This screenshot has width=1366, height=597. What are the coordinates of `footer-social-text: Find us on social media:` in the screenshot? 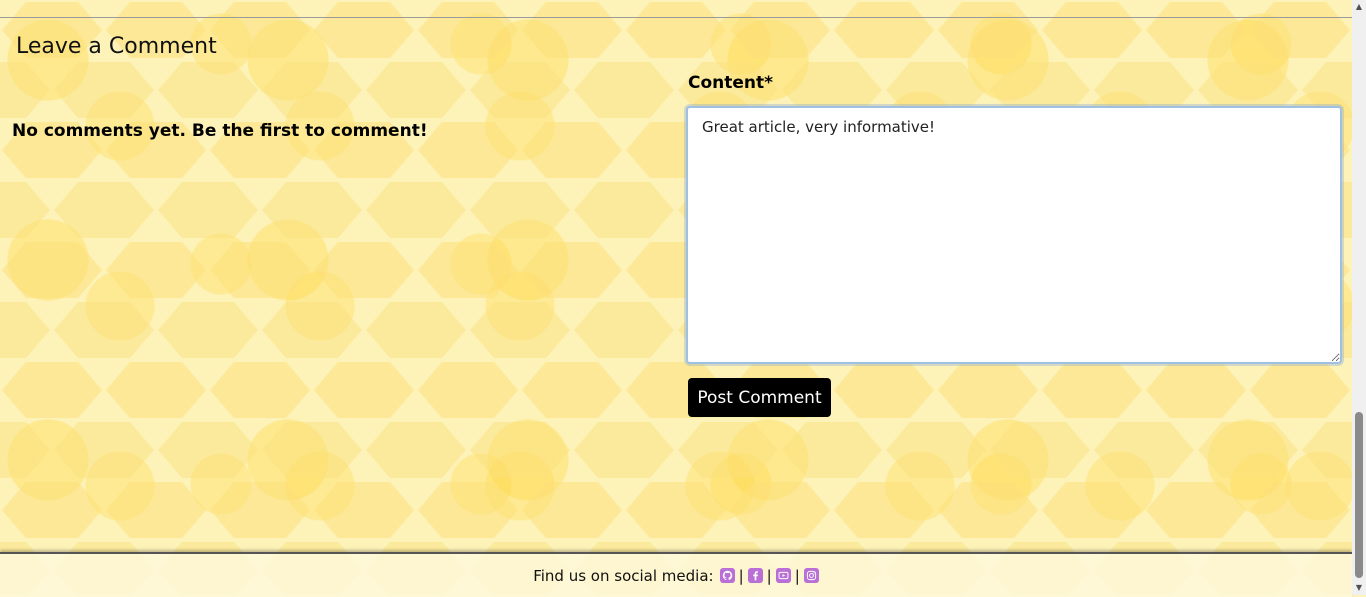 It's located at (623, 575).